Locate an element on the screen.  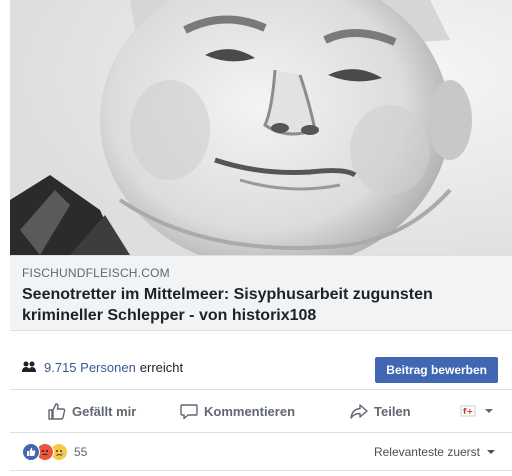
comment-sort-dropdown: Relevanteste zuerst is located at coordinates (435, 452).